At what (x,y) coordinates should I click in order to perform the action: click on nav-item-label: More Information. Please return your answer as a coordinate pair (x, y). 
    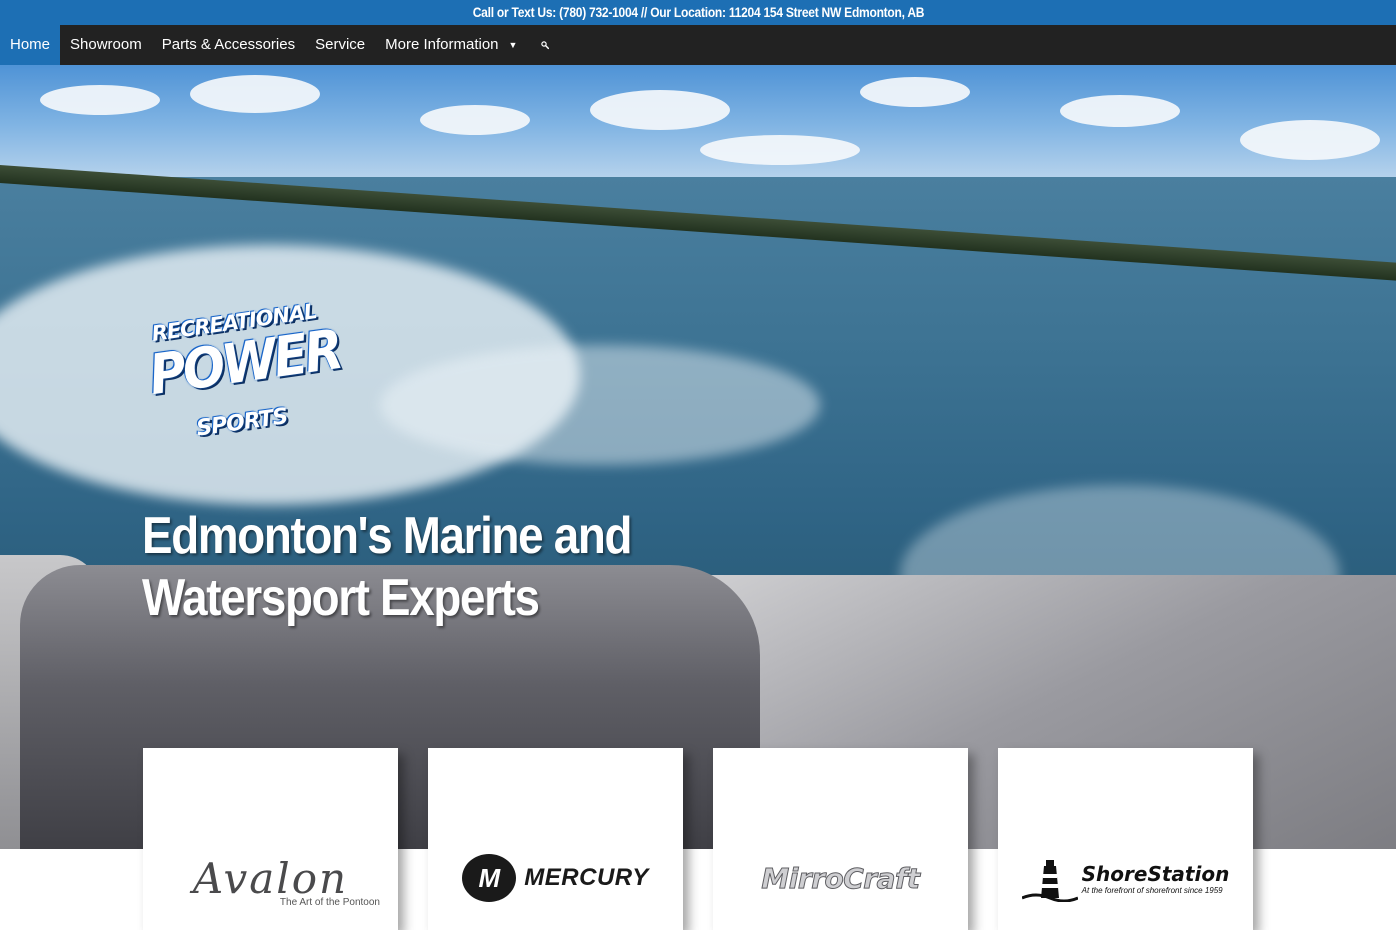
    Looking at the image, I should click on (442, 44).